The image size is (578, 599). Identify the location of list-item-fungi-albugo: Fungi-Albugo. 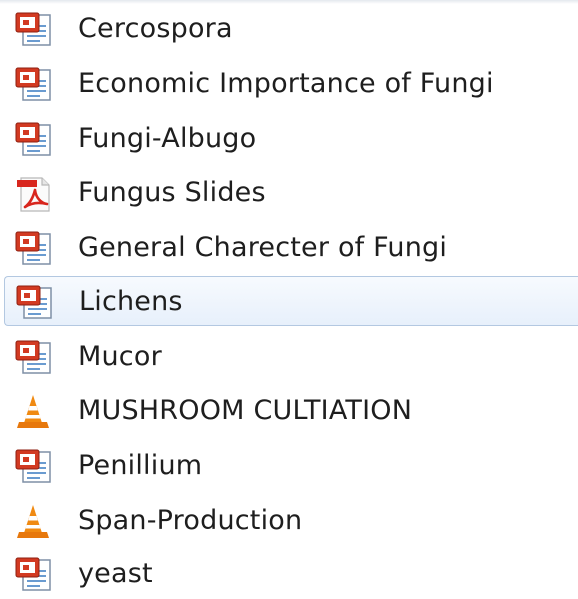
(291, 139).